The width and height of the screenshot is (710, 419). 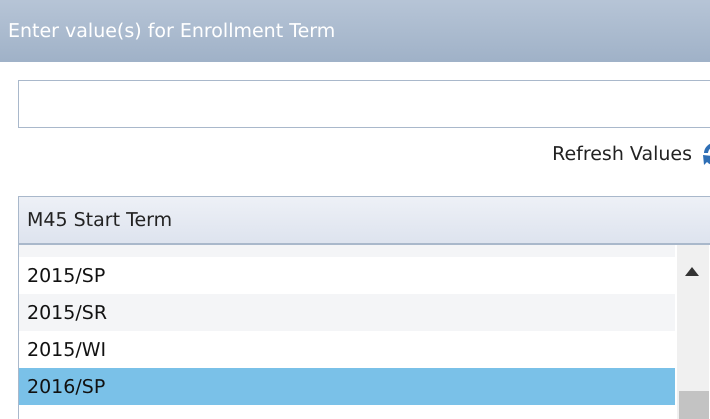 What do you see at coordinates (347, 386) in the screenshot?
I see `list-item: 2016/SP` at bounding box center [347, 386].